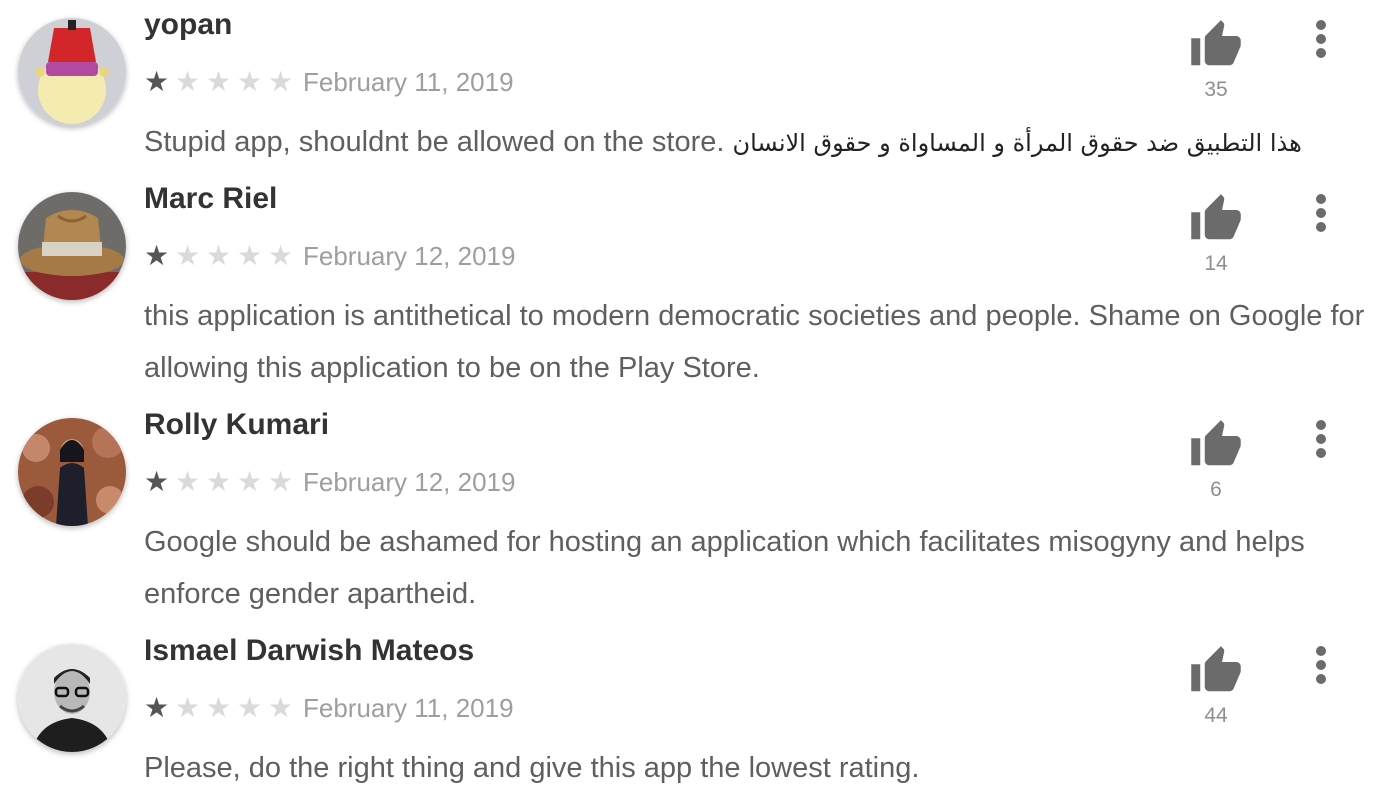 Image resolution: width=1394 pixels, height=786 pixels. What do you see at coordinates (211, 198) in the screenshot?
I see `review-author: Marc Riel` at bounding box center [211, 198].